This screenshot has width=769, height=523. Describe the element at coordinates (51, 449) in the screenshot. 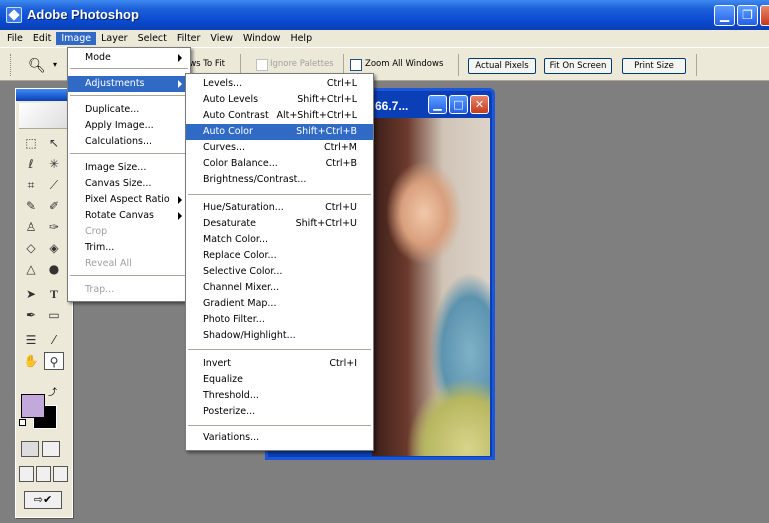

I see `quick-mask-icon` at that location.